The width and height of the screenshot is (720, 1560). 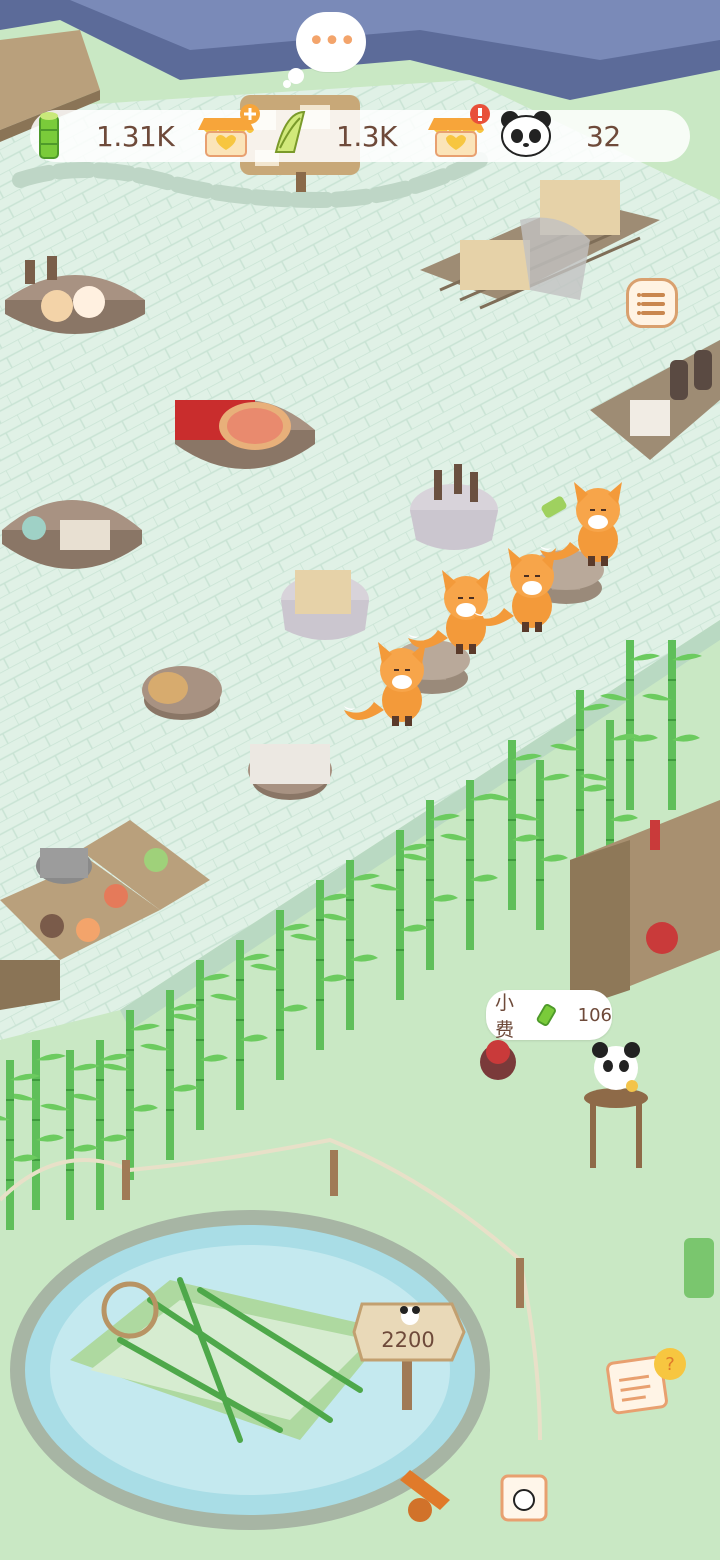 I want to click on signpost-value: 2200, so click(x=408, y=1340).